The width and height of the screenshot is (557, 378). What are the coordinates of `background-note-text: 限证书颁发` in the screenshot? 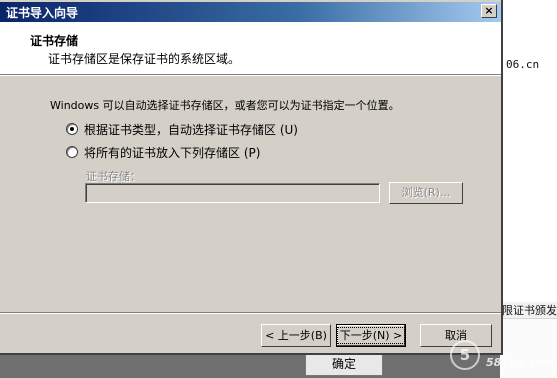 It's located at (528, 310).